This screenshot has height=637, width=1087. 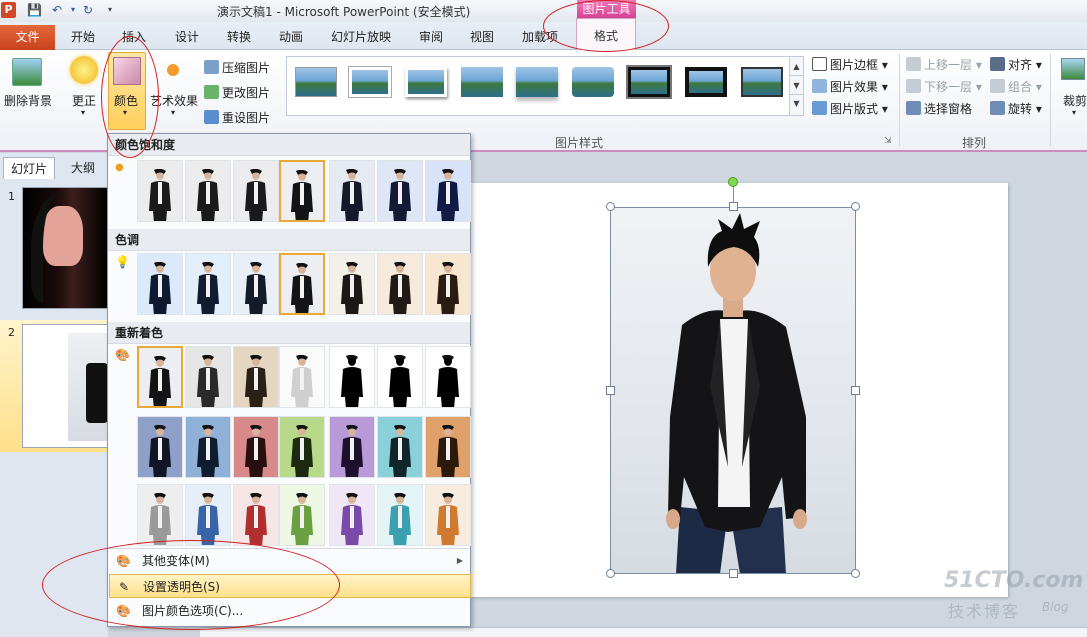 What do you see at coordinates (431, 36) in the screenshot?
I see `tab-review: 审阅` at bounding box center [431, 36].